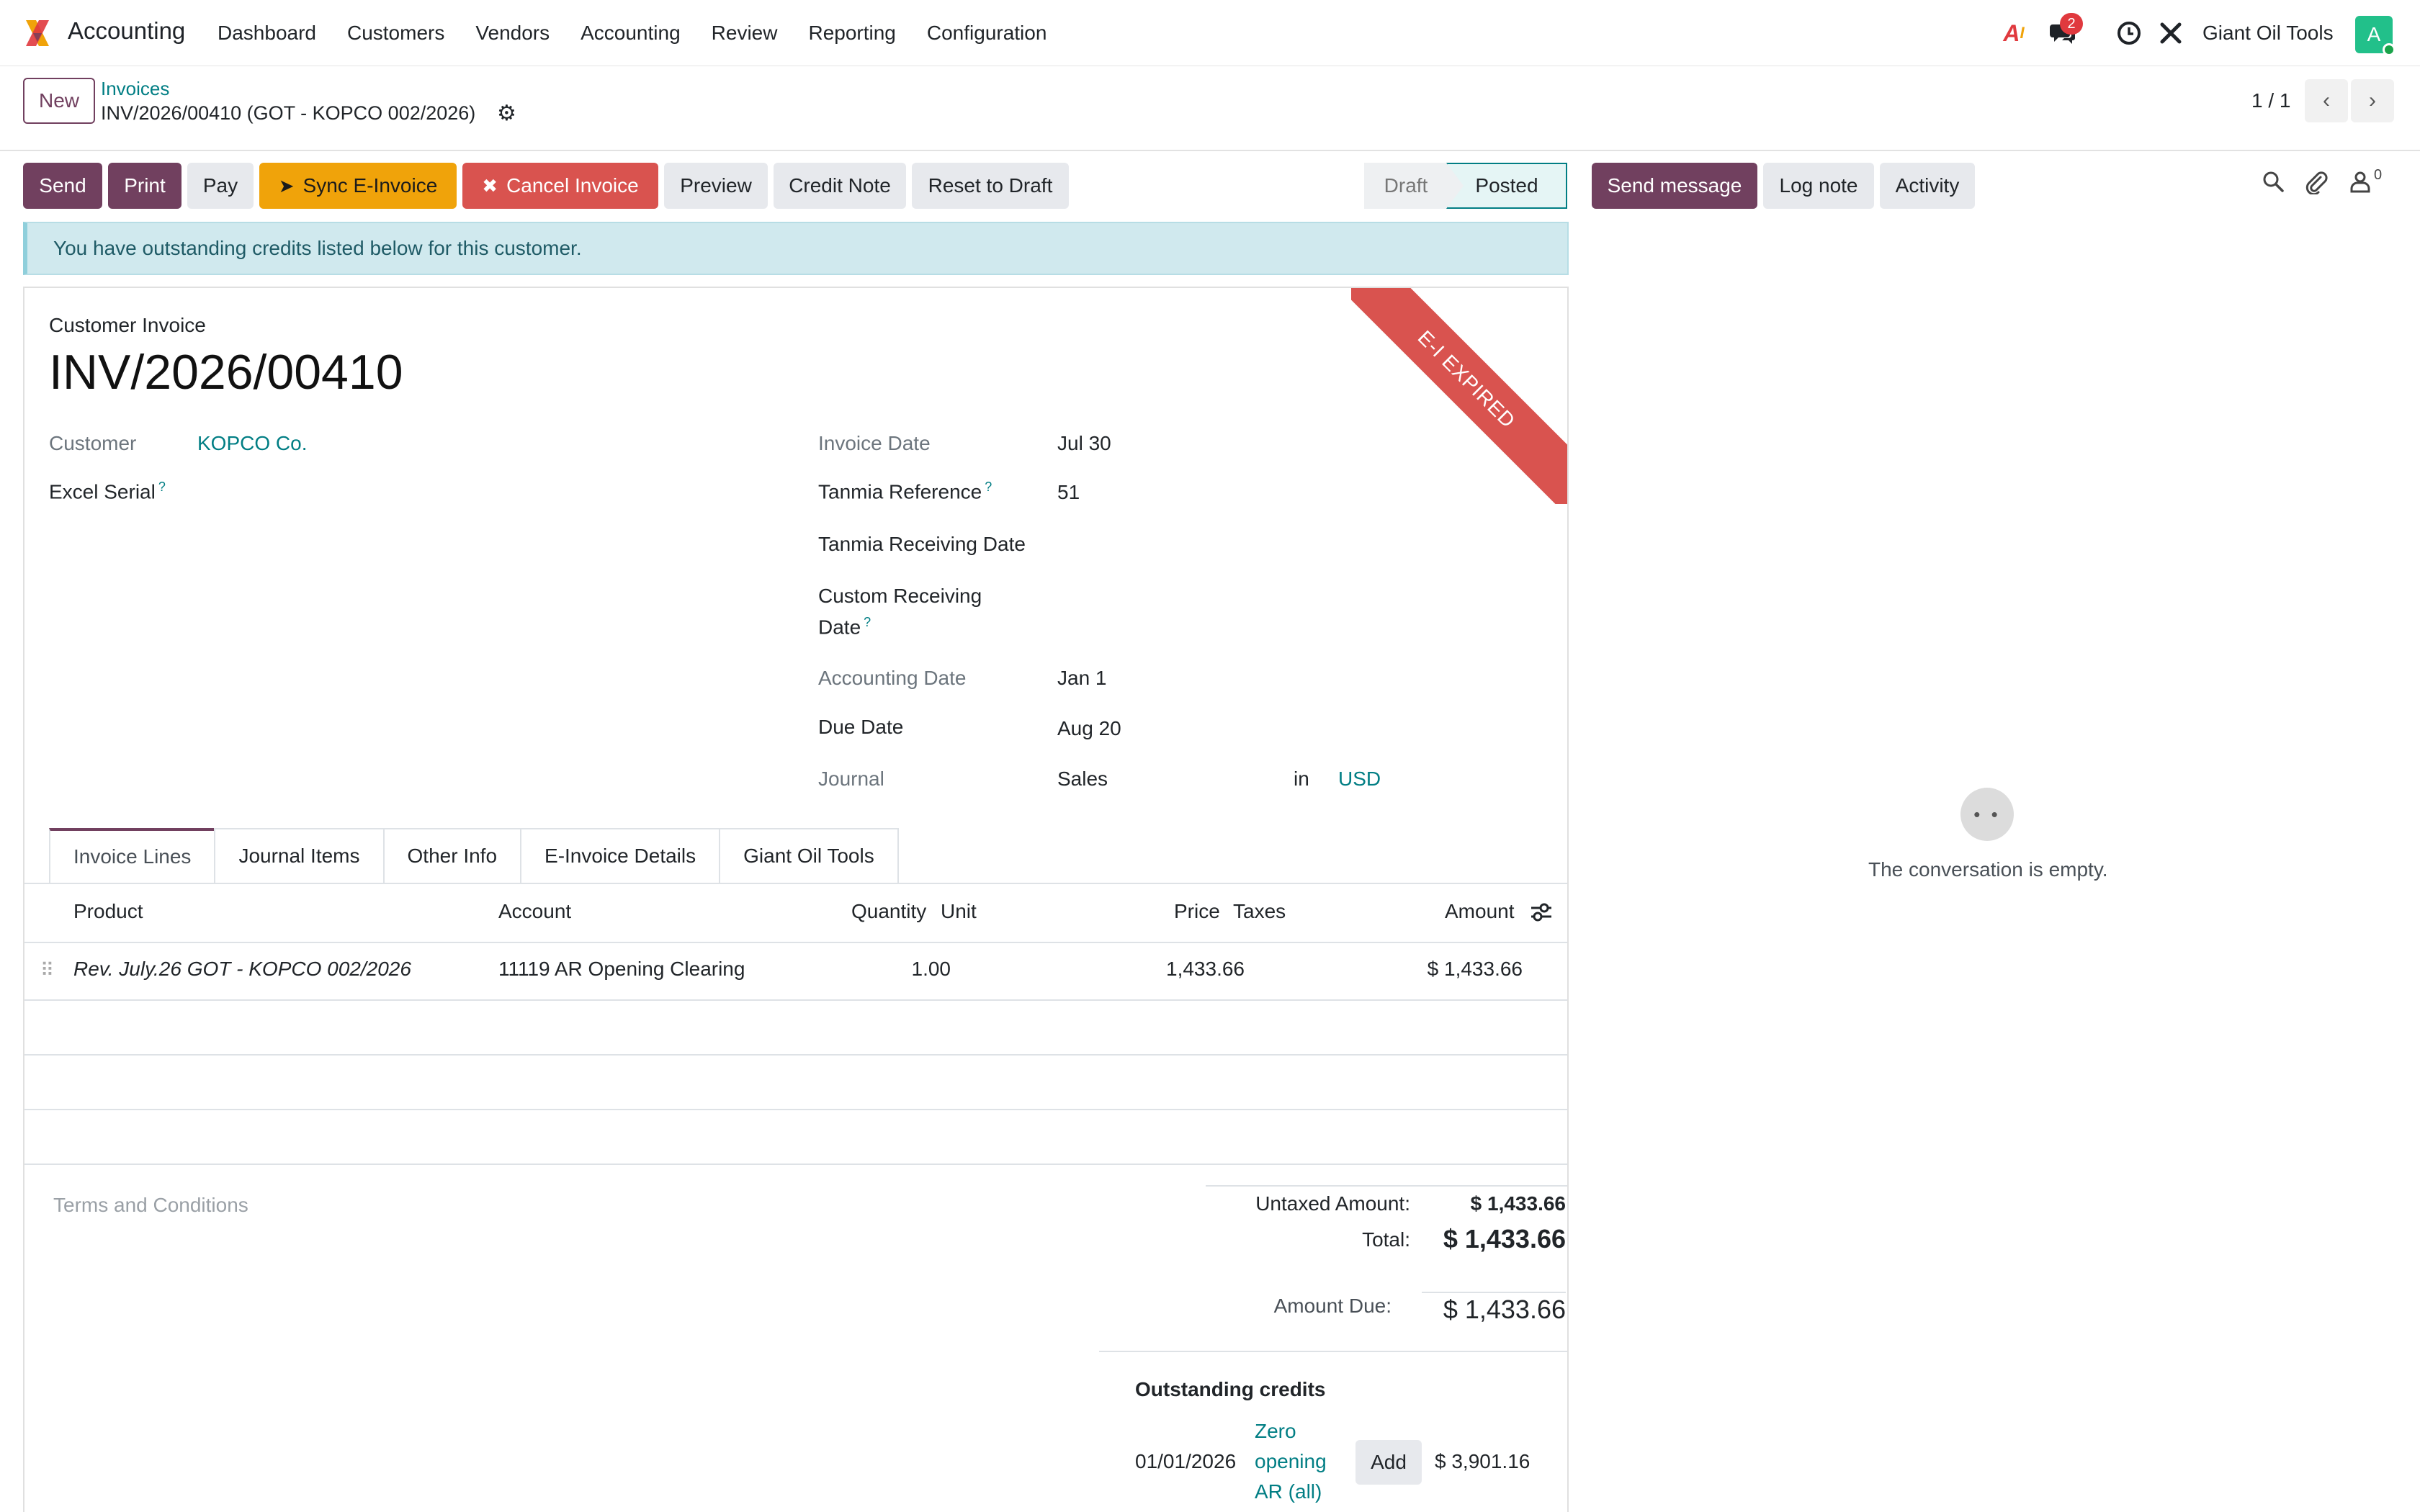 The image size is (2420, 1512). Describe the element at coordinates (1333, 1351) in the screenshot. I see `outstanding-credits-line` at that location.